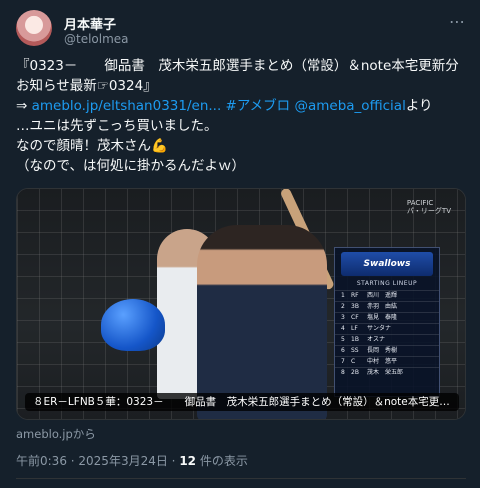 This screenshot has height=488, width=480. What do you see at coordinates (379, 328) in the screenshot?
I see `lineup-name: サンタナ` at bounding box center [379, 328].